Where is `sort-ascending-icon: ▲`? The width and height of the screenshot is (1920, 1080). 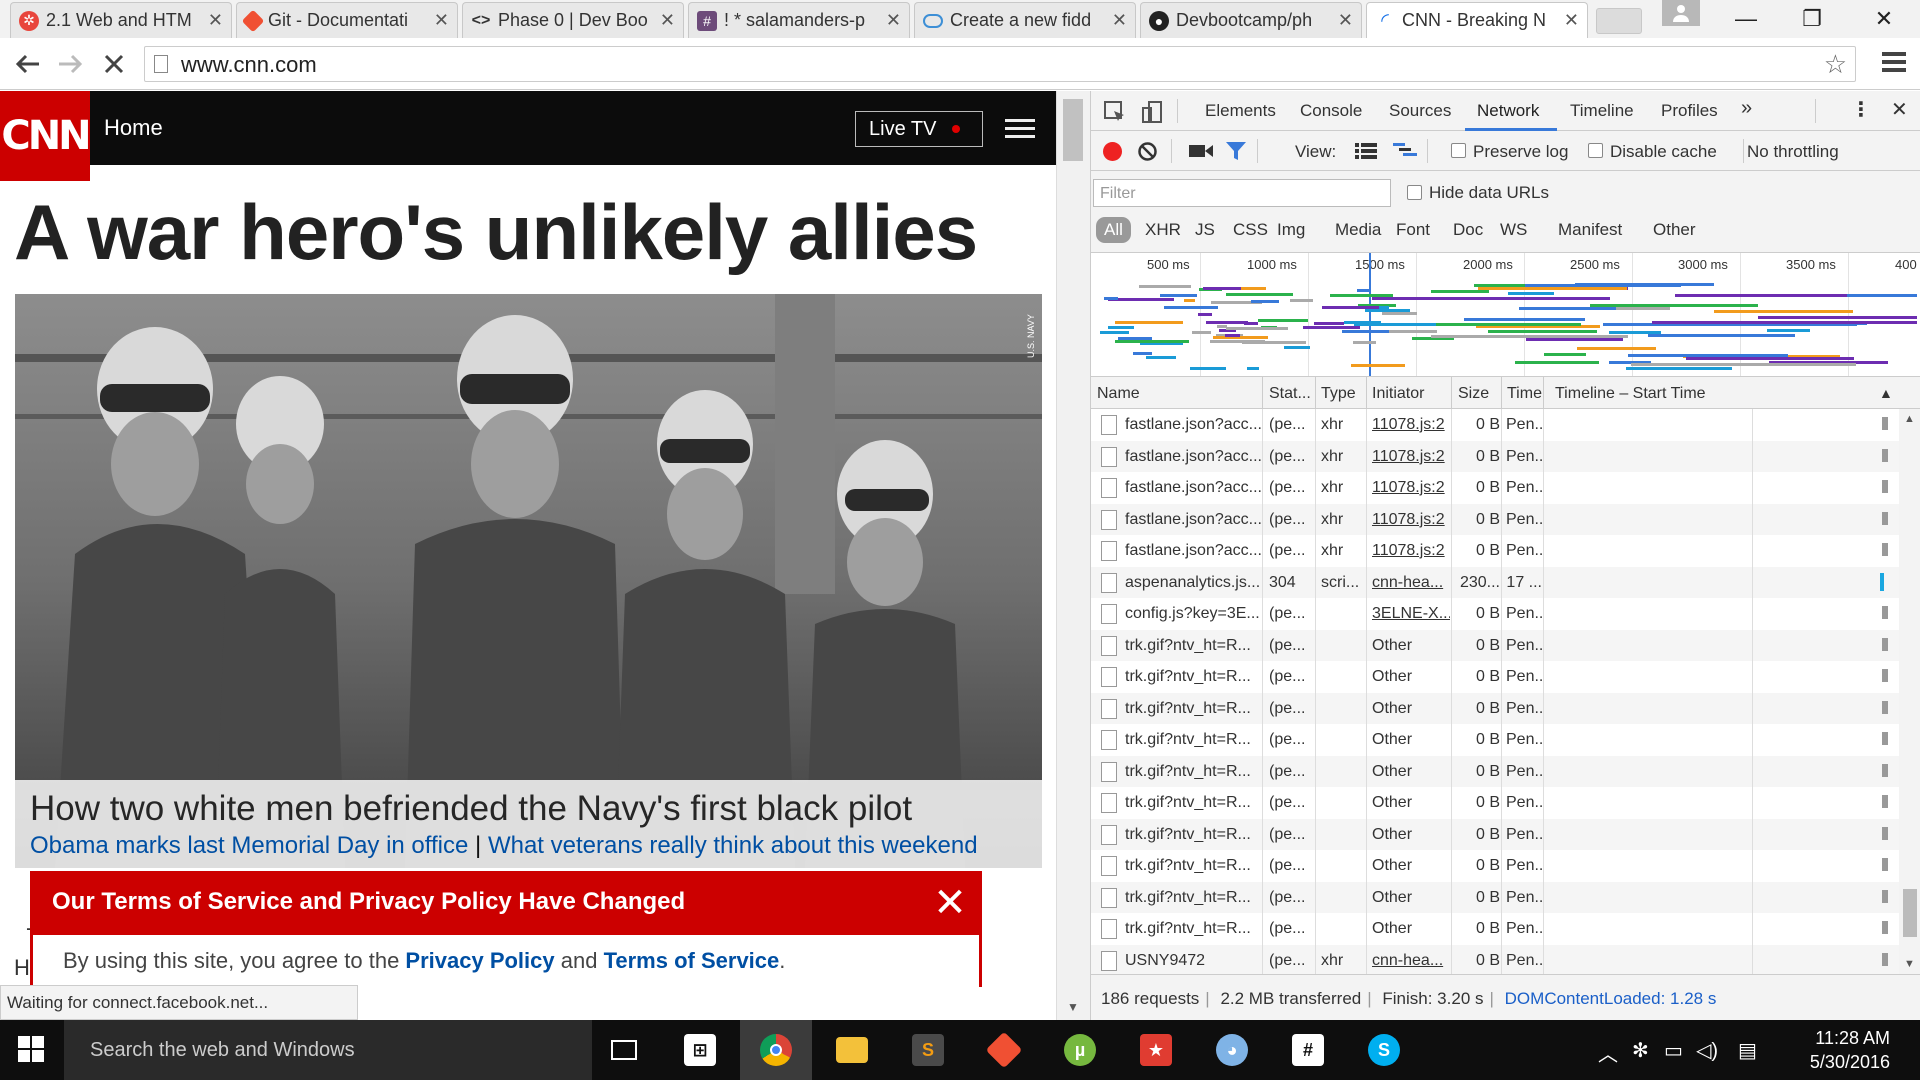
sort-ascending-icon: ▲ is located at coordinates (1886, 393).